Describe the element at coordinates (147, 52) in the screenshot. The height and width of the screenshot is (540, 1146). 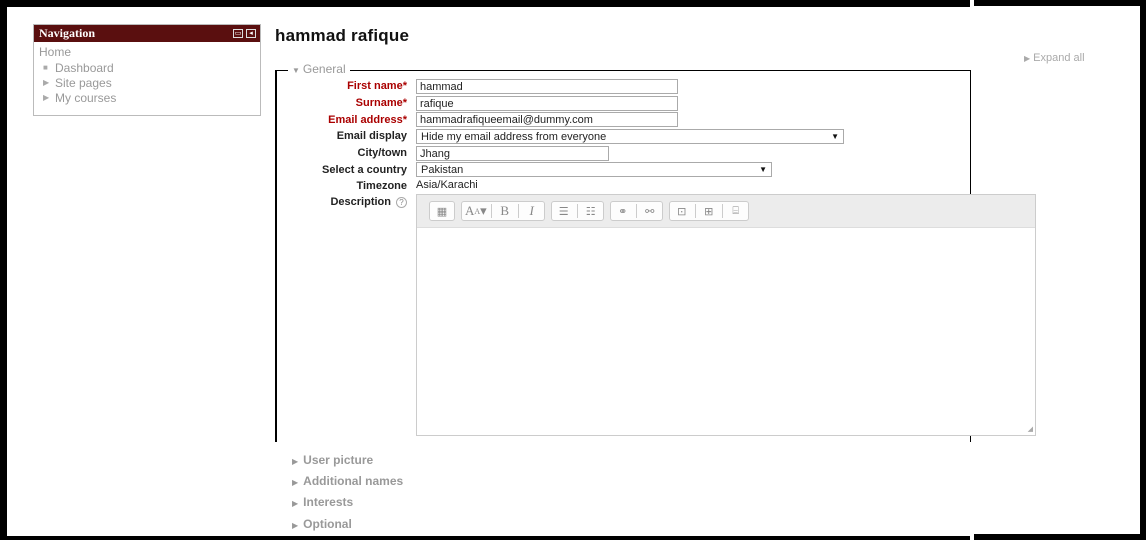
I see `nav-home-link: Home` at that location.